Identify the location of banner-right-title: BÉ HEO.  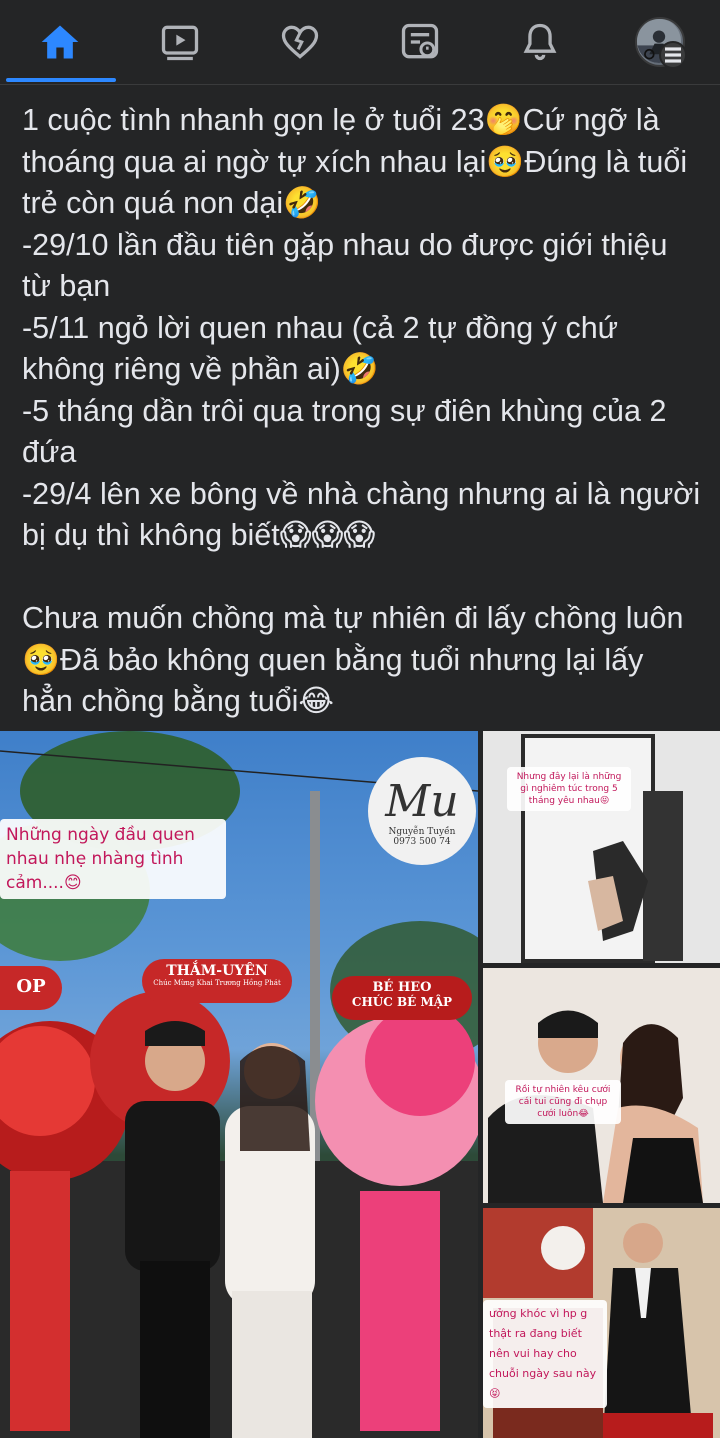
(402, 987).